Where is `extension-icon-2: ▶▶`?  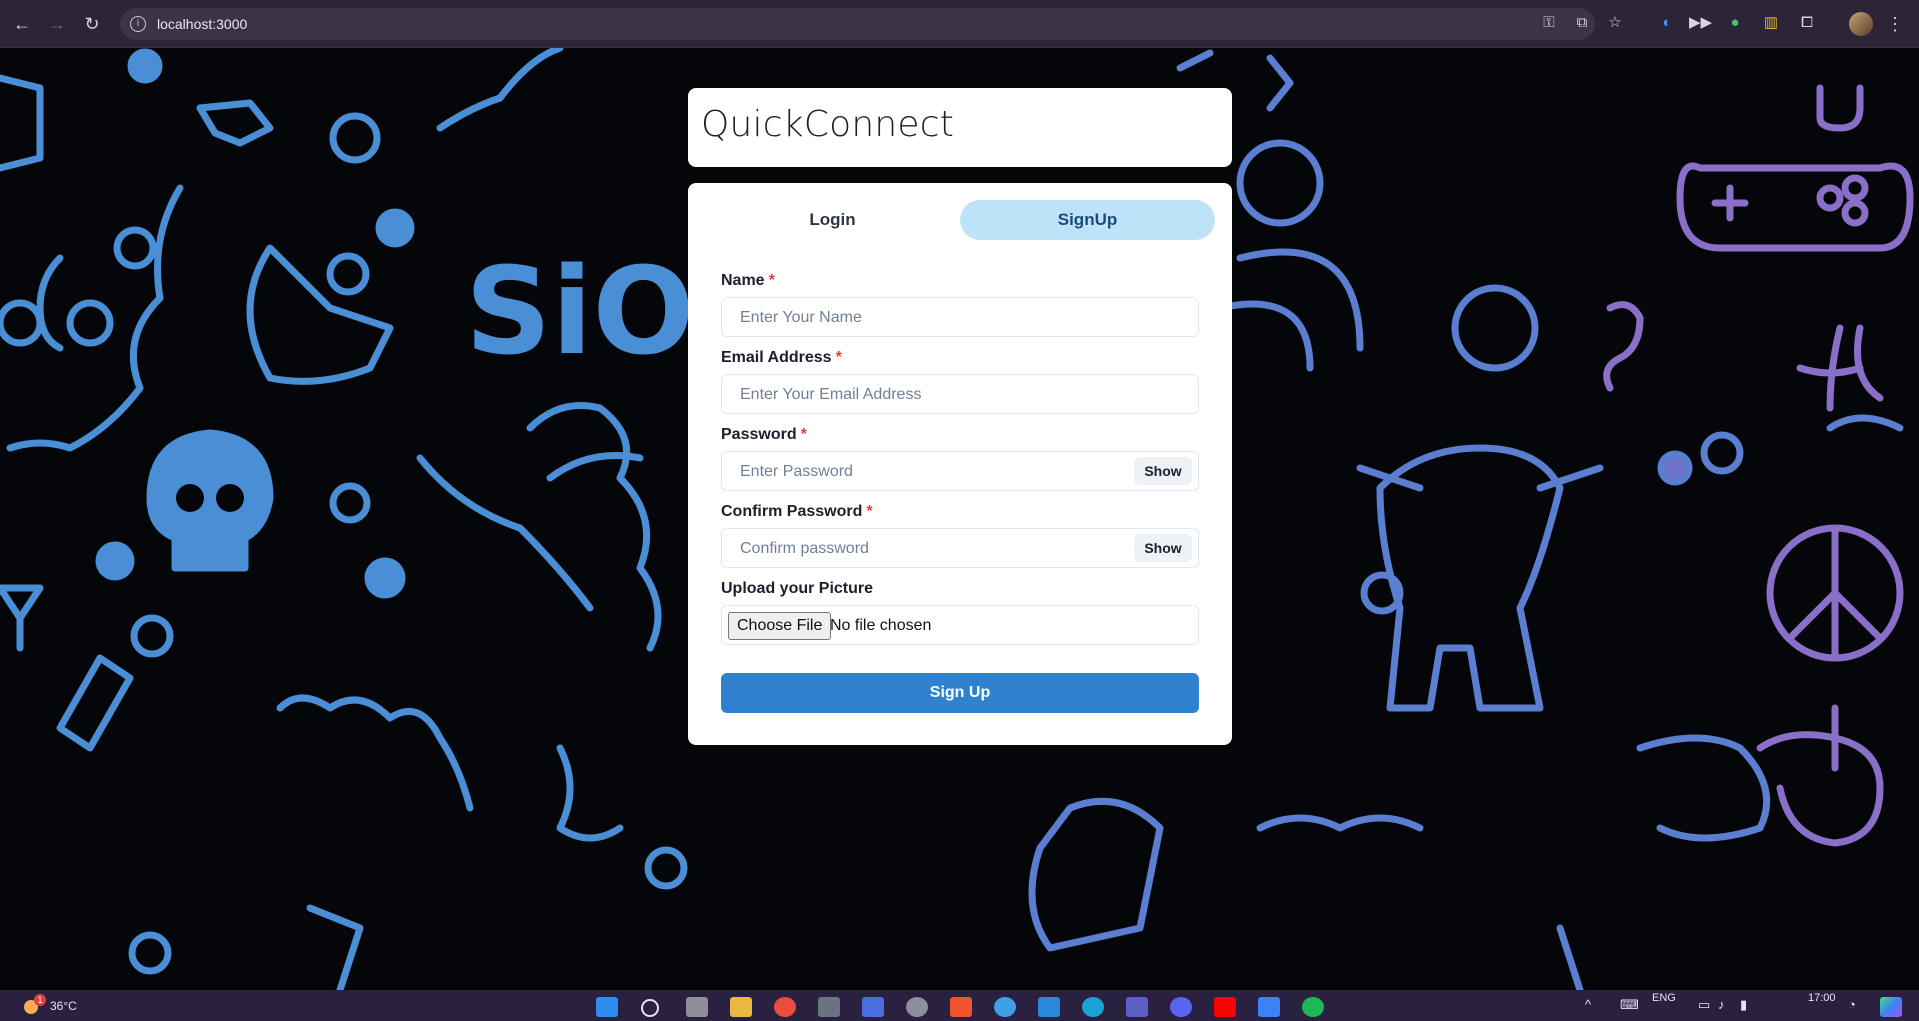 extension-icon-2: ▶▶ is located at coordinates (1700, 23).